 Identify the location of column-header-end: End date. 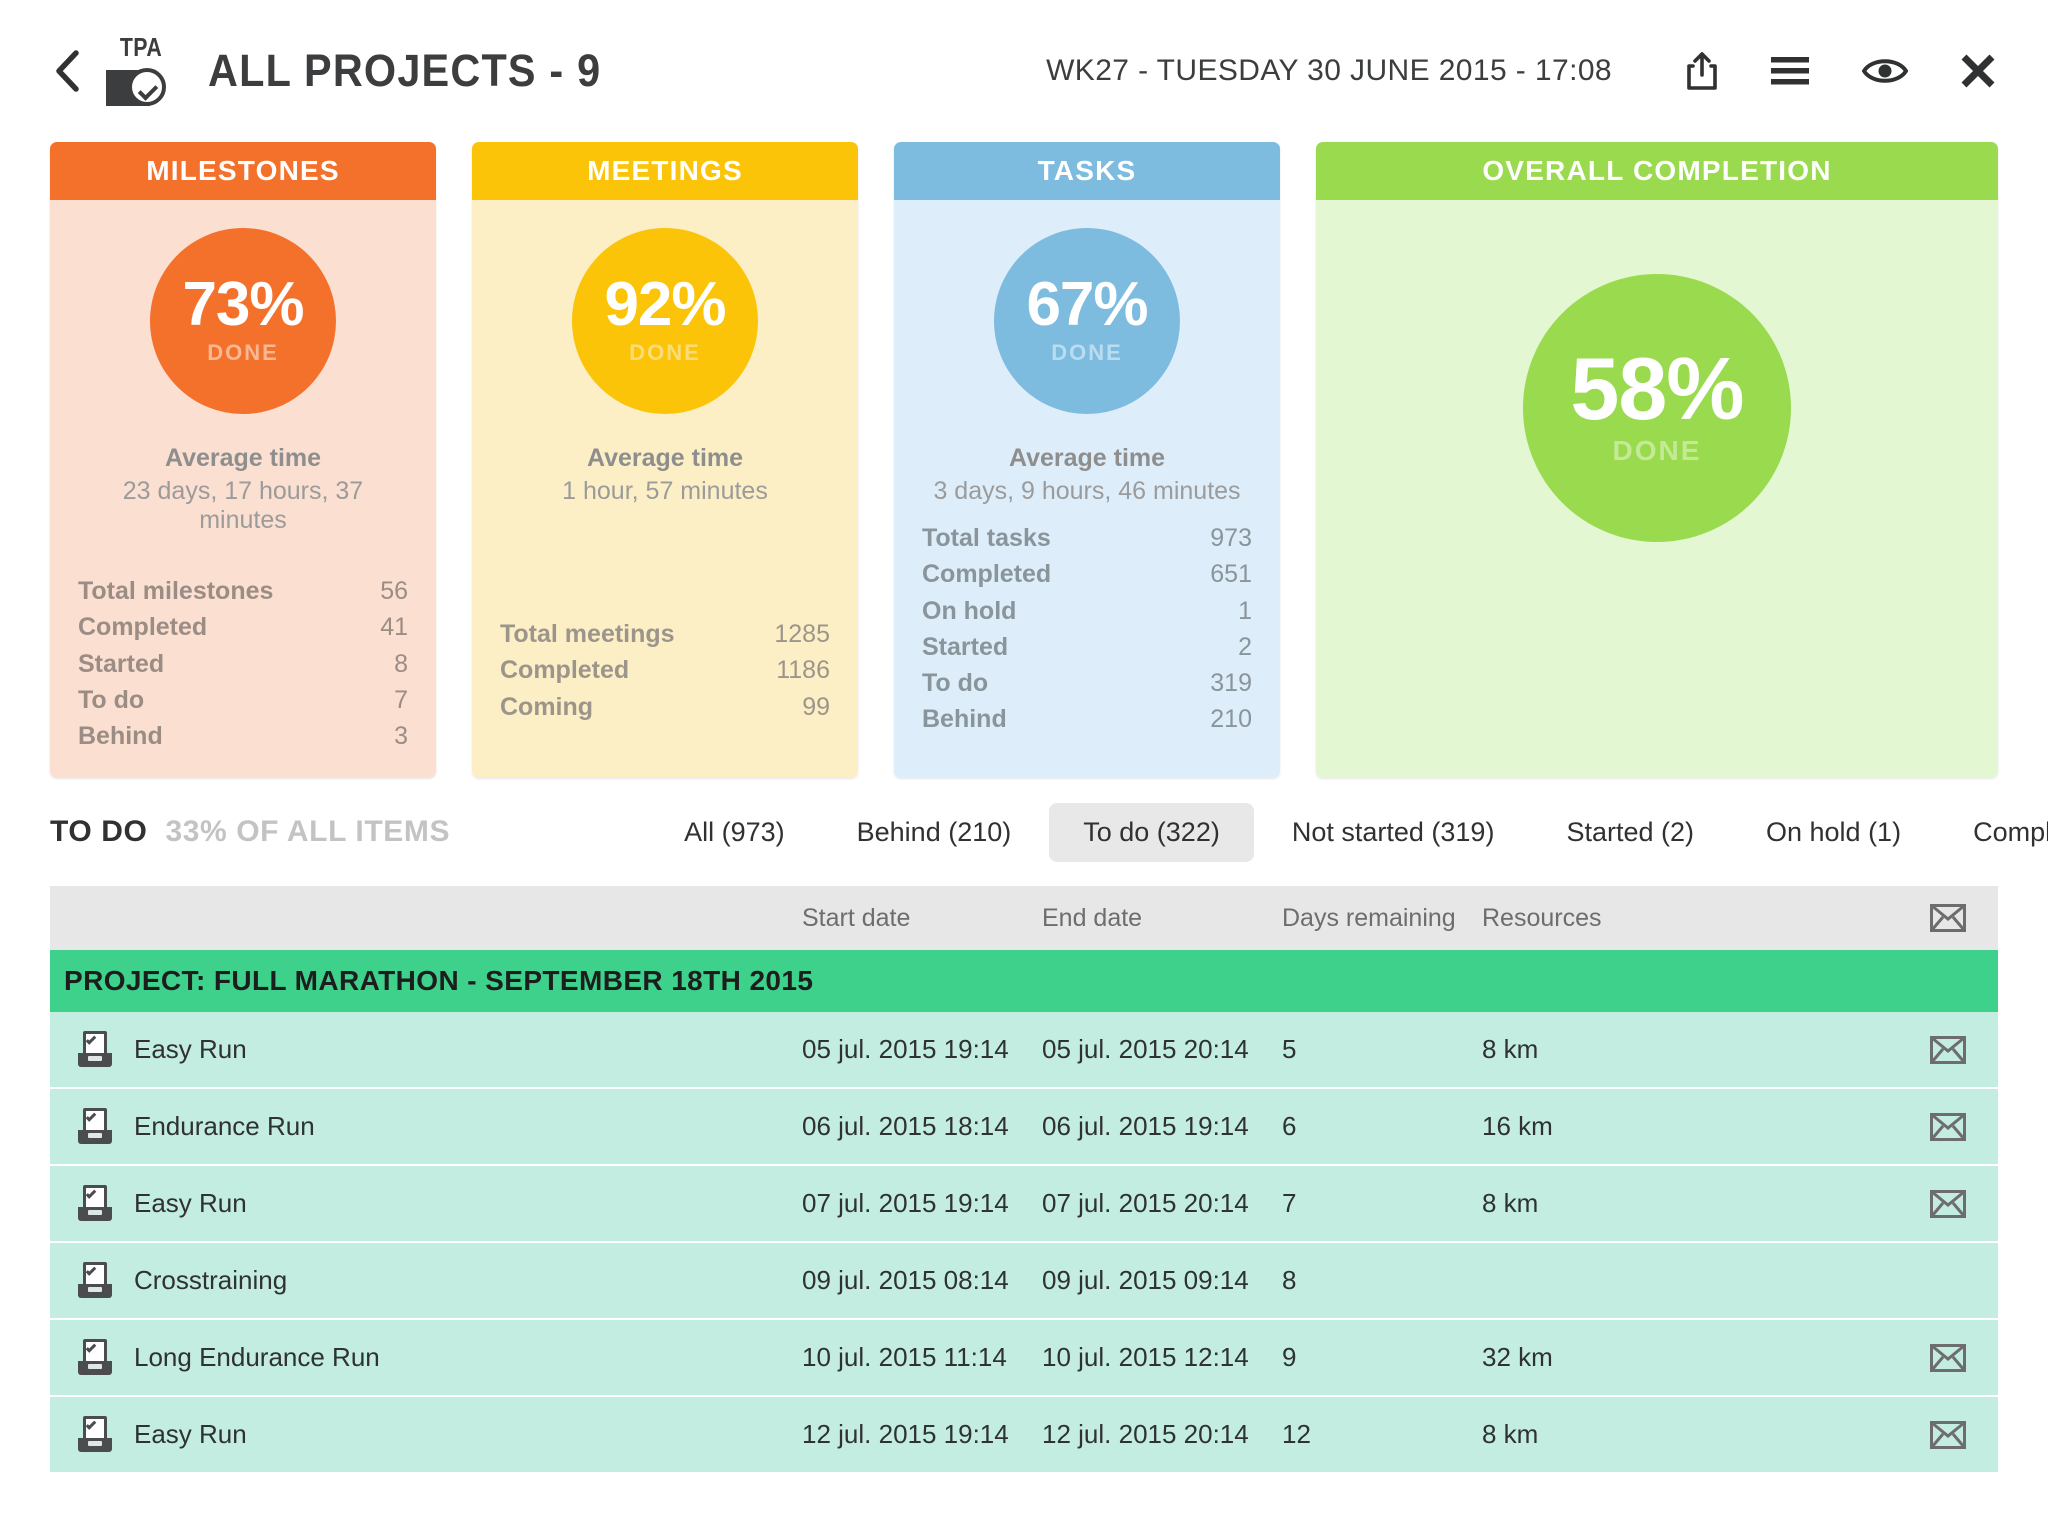
(1162, 918).